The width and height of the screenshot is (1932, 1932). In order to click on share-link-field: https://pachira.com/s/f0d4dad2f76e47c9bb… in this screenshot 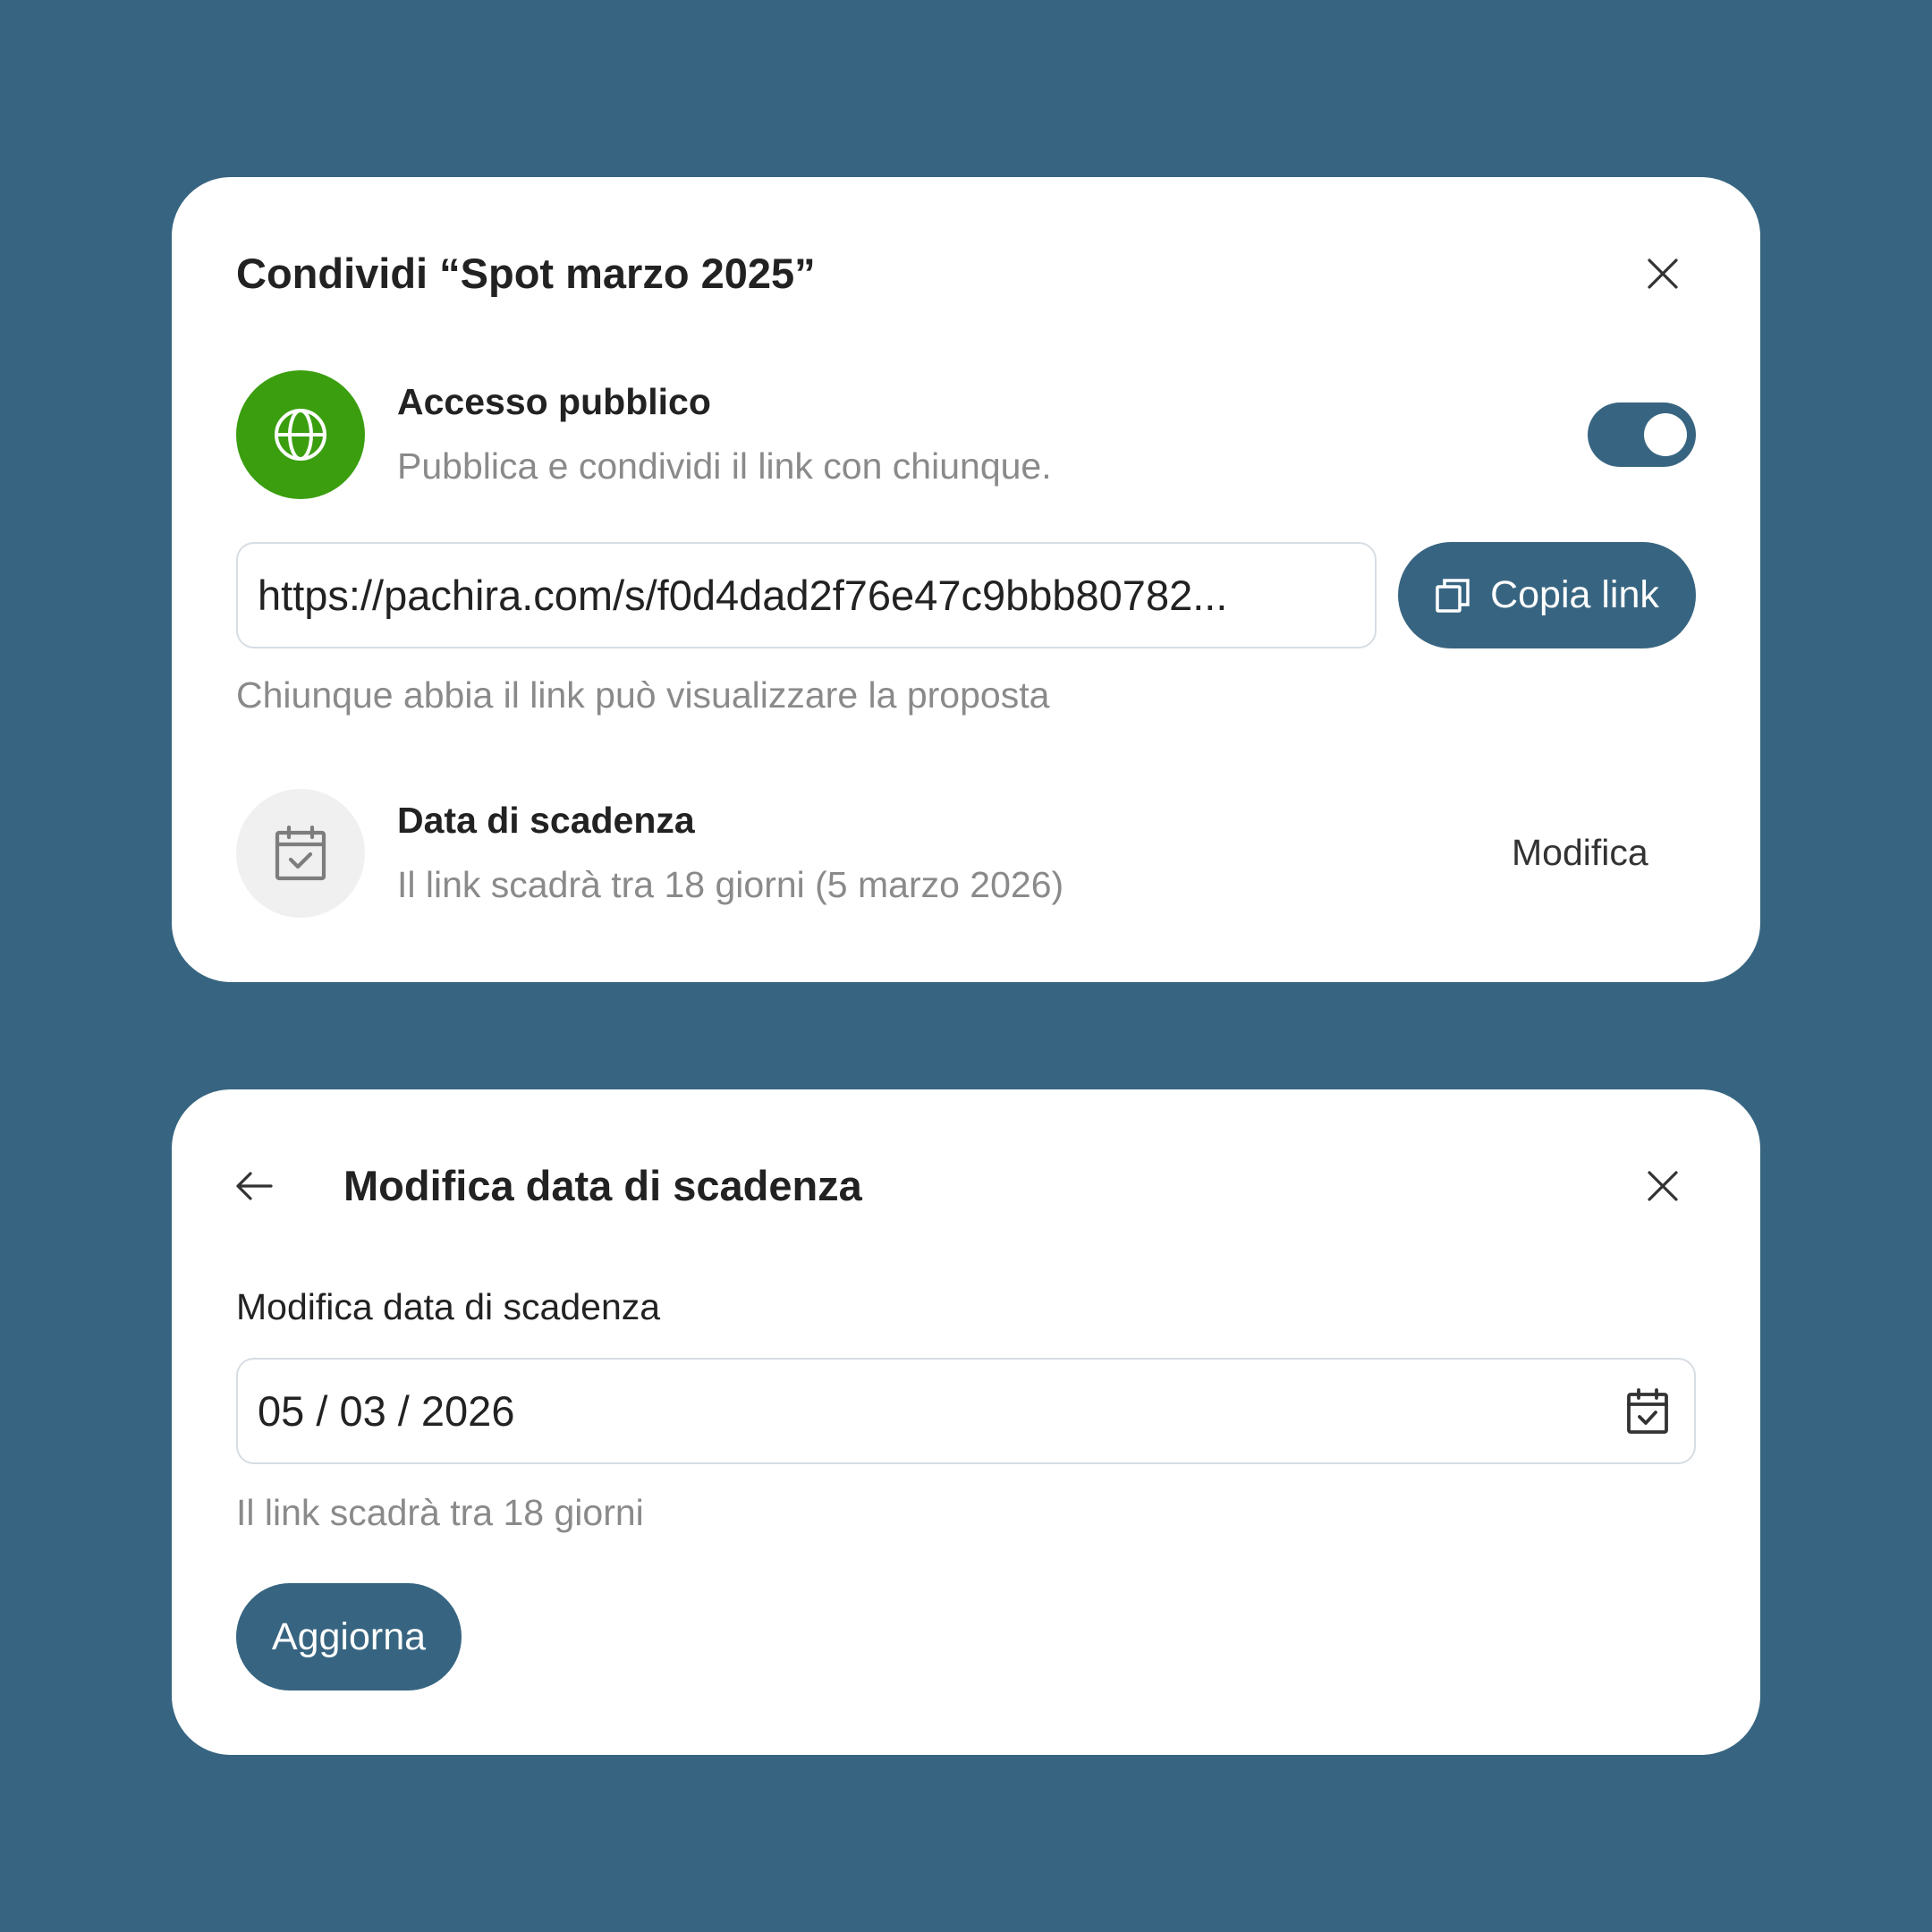, I will do `click(806, 595)`.